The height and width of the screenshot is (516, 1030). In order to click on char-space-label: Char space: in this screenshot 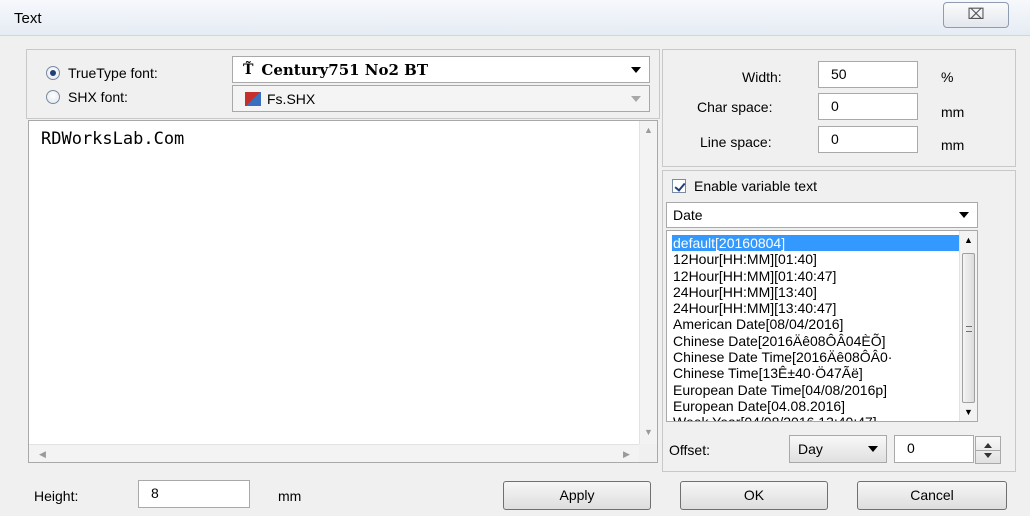, I will do `click(735, 107)`.